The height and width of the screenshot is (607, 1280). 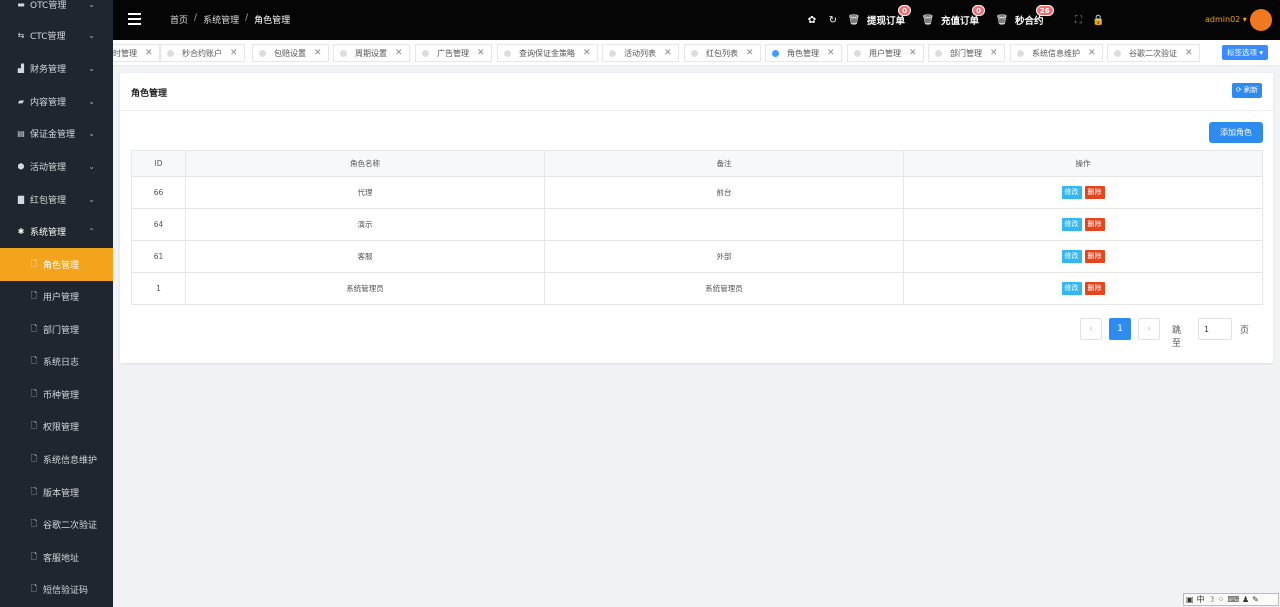 I want to click on page-button-current: 1, so click(x=1120, y=329).